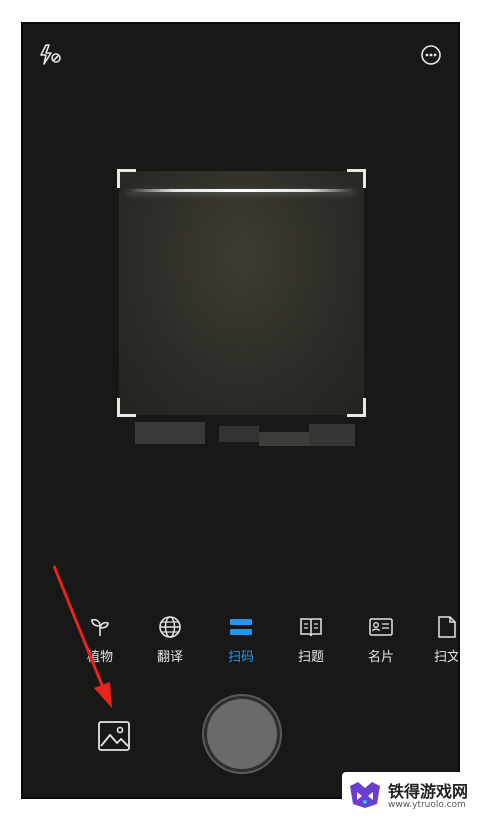 This screenshot has height=821, width=481. I want to click on mode-label: 扫文, so click(446, 657).